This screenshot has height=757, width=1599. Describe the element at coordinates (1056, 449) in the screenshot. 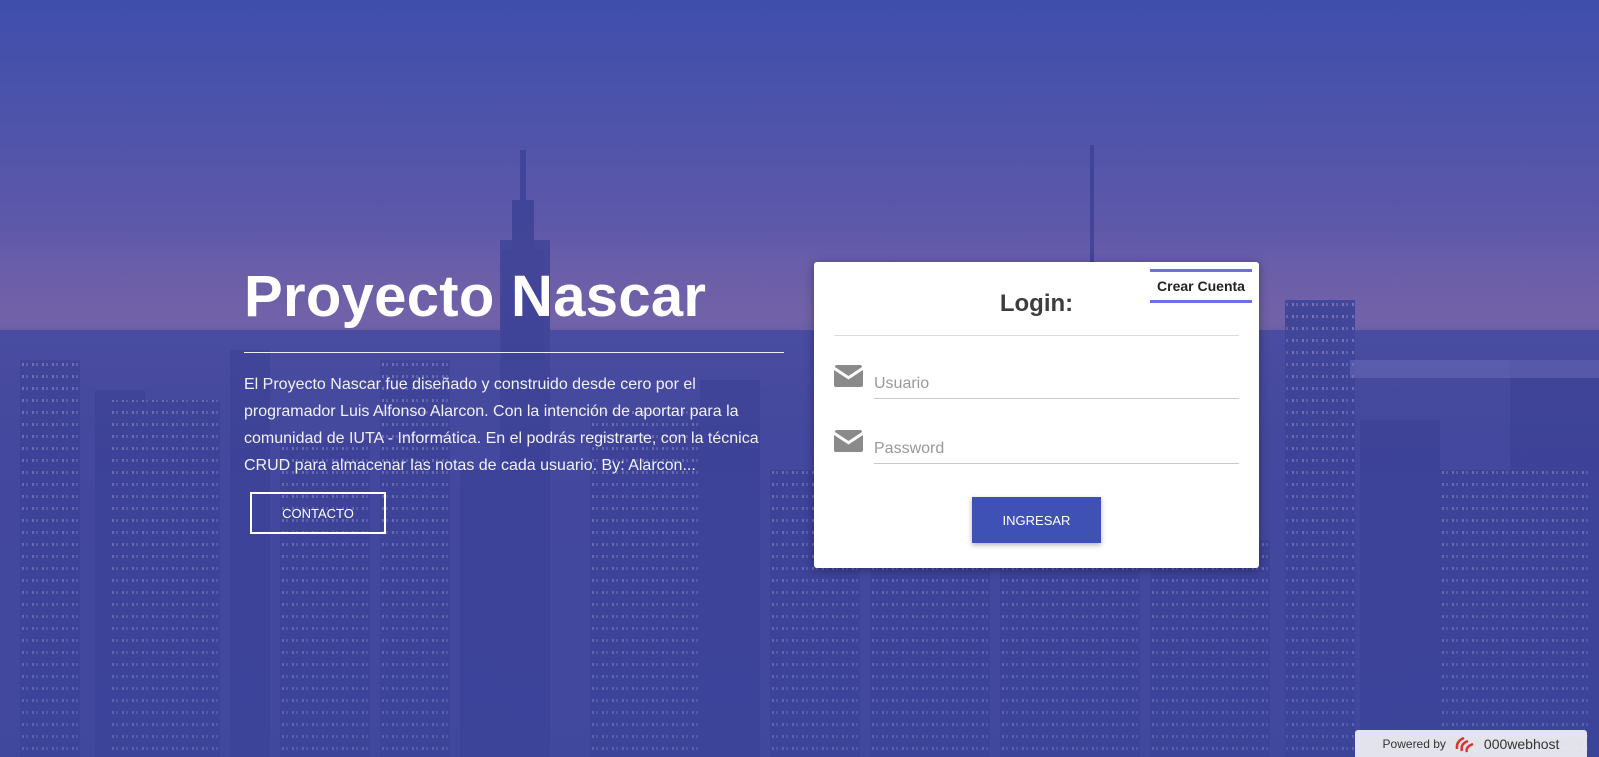

I see `password-input` at that location.